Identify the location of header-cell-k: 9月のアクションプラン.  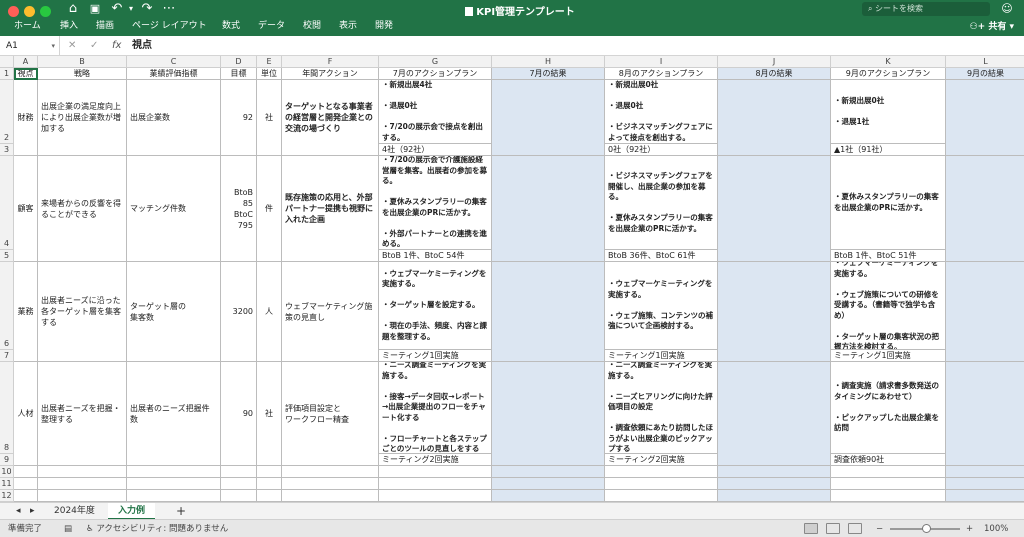
(888, 74).